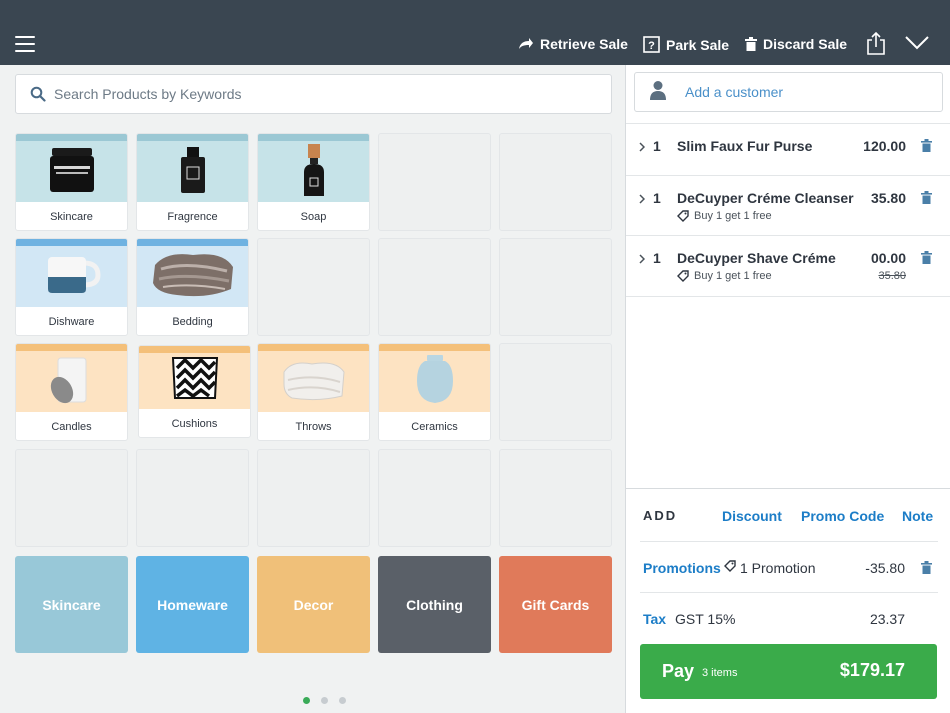 This screenshot has width=950, height=713. I want to click on page-indicator, so click(324, 700).